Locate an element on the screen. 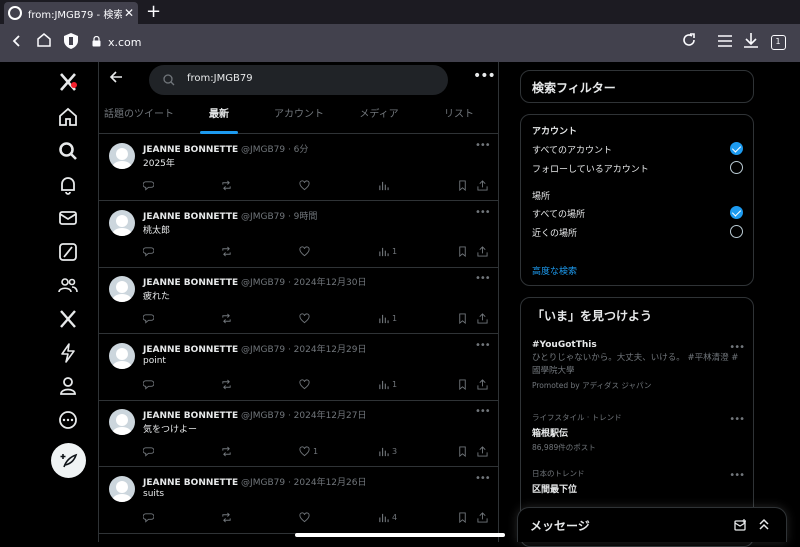  explore-search-icon is located at coordinates (68, 151).